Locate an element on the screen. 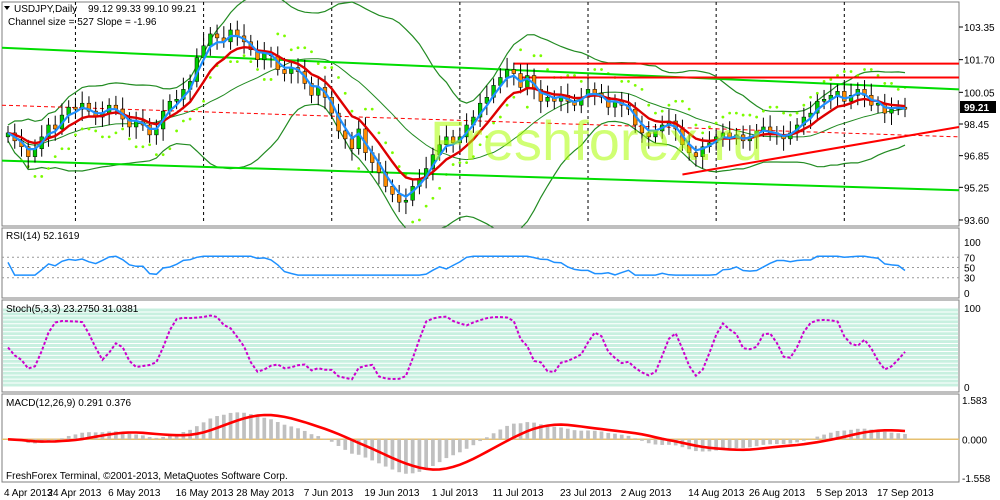 This screenshot has height=500, width=1000. macd-axis-label: 1.583 is located at coordinates (974, 401).